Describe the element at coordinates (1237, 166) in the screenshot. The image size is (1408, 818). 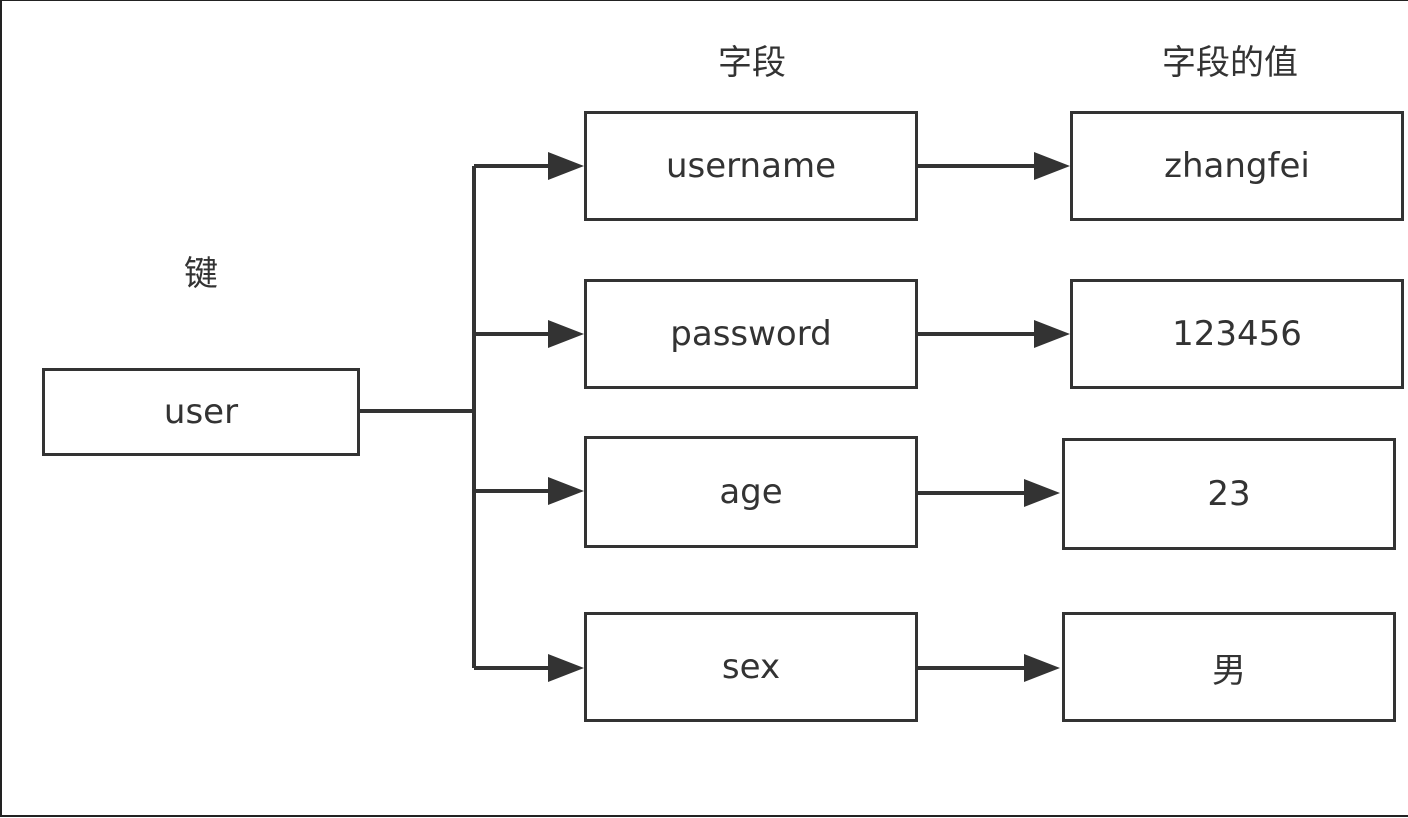
I see `value-node-username: zhangfei` at that location.